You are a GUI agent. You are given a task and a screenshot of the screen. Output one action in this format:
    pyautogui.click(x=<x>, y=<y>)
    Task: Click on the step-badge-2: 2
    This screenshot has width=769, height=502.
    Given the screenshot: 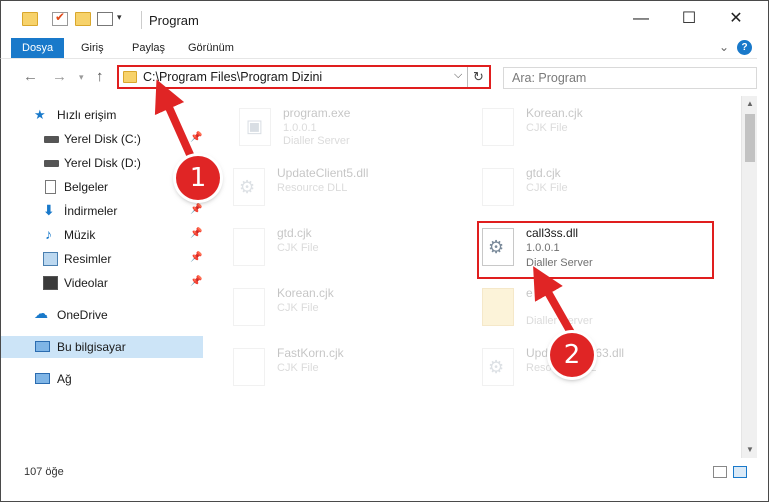 What is the action you would take?
    pyautogui.click(x=572, y=355)
    